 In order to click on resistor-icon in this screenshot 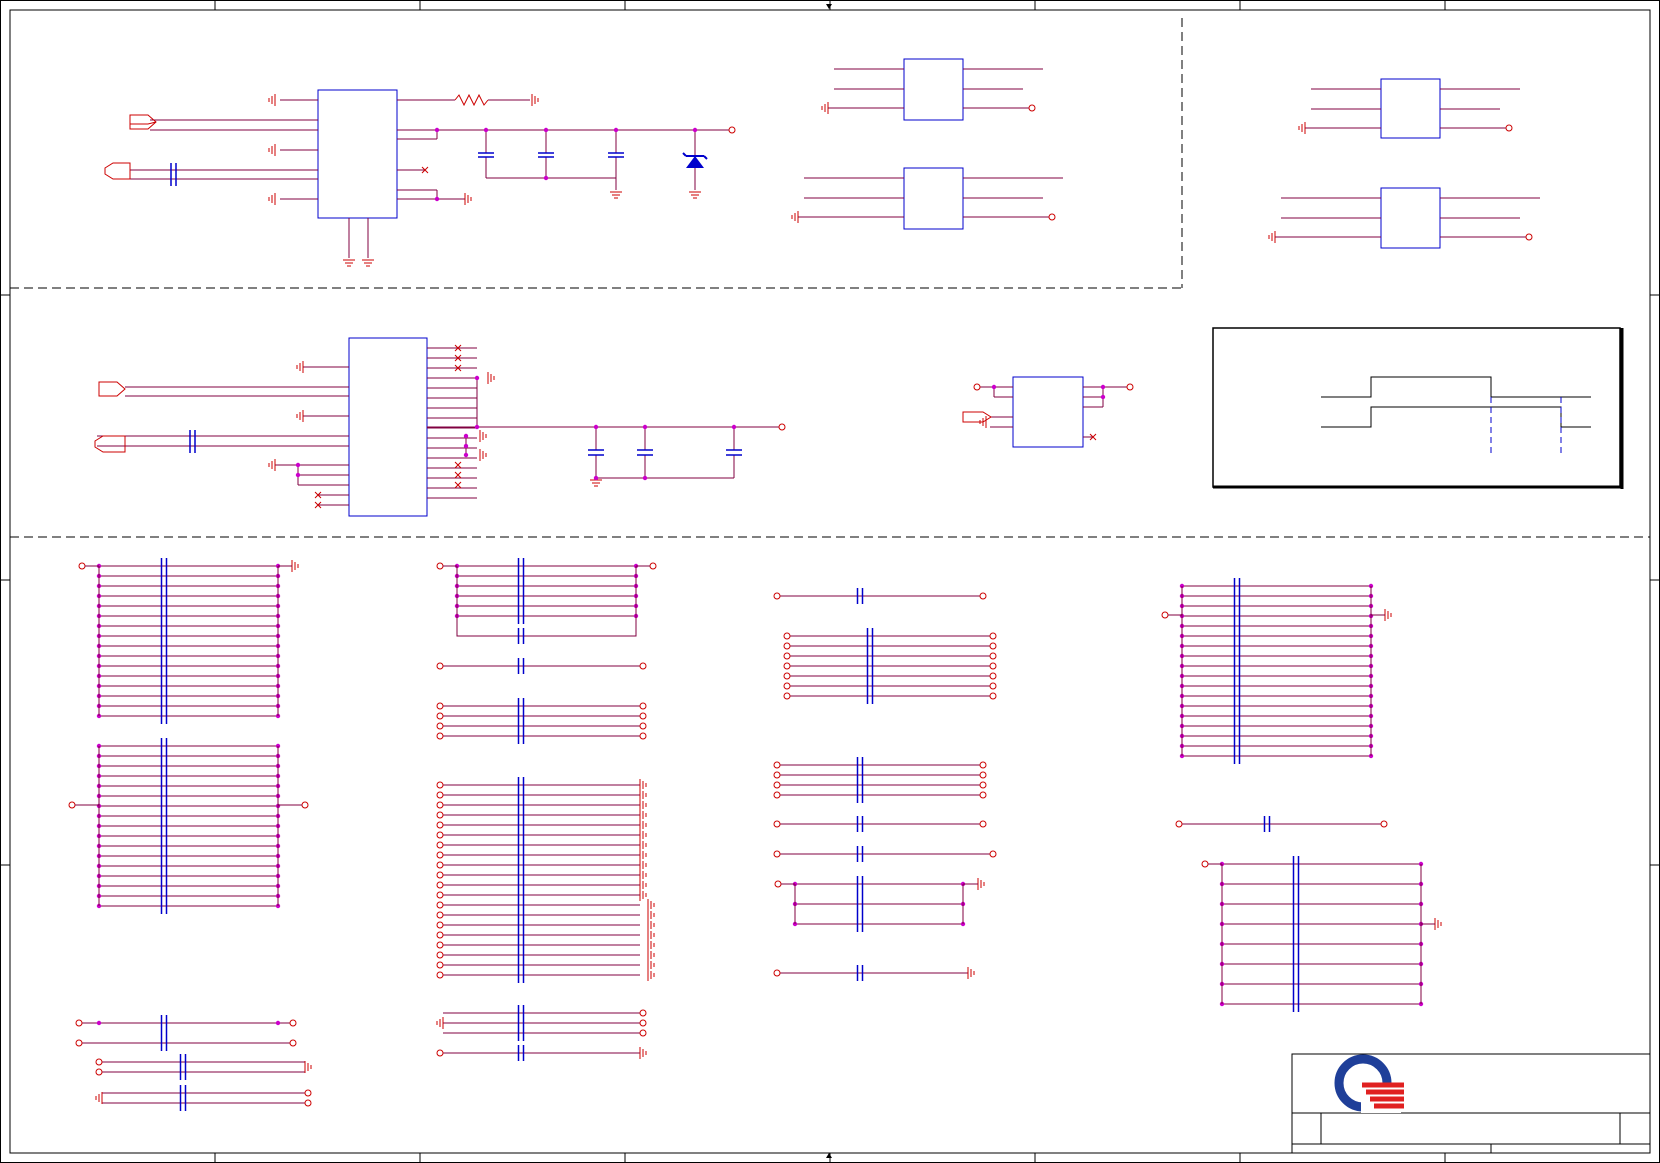, I will do `click(471, 100)`.